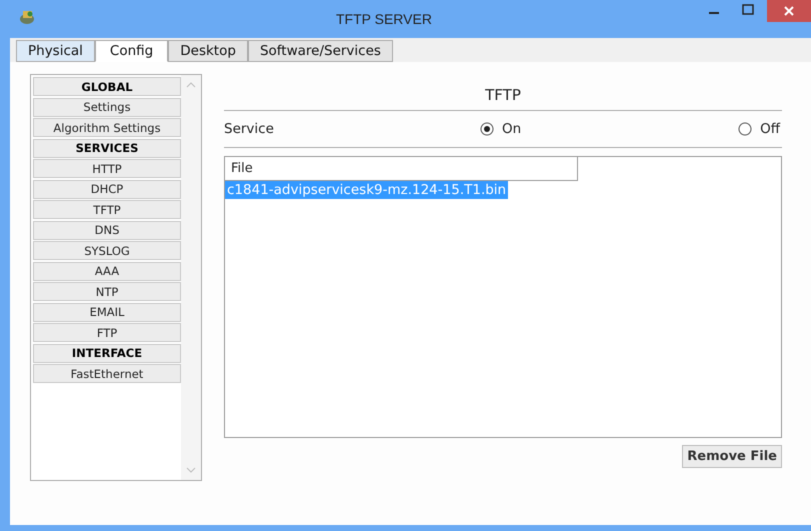 The width and height of the screenshot is (811, 531). Describe the element at coordinates (208, 51) in the screenshot. I see `tab: Desktop` at that location.